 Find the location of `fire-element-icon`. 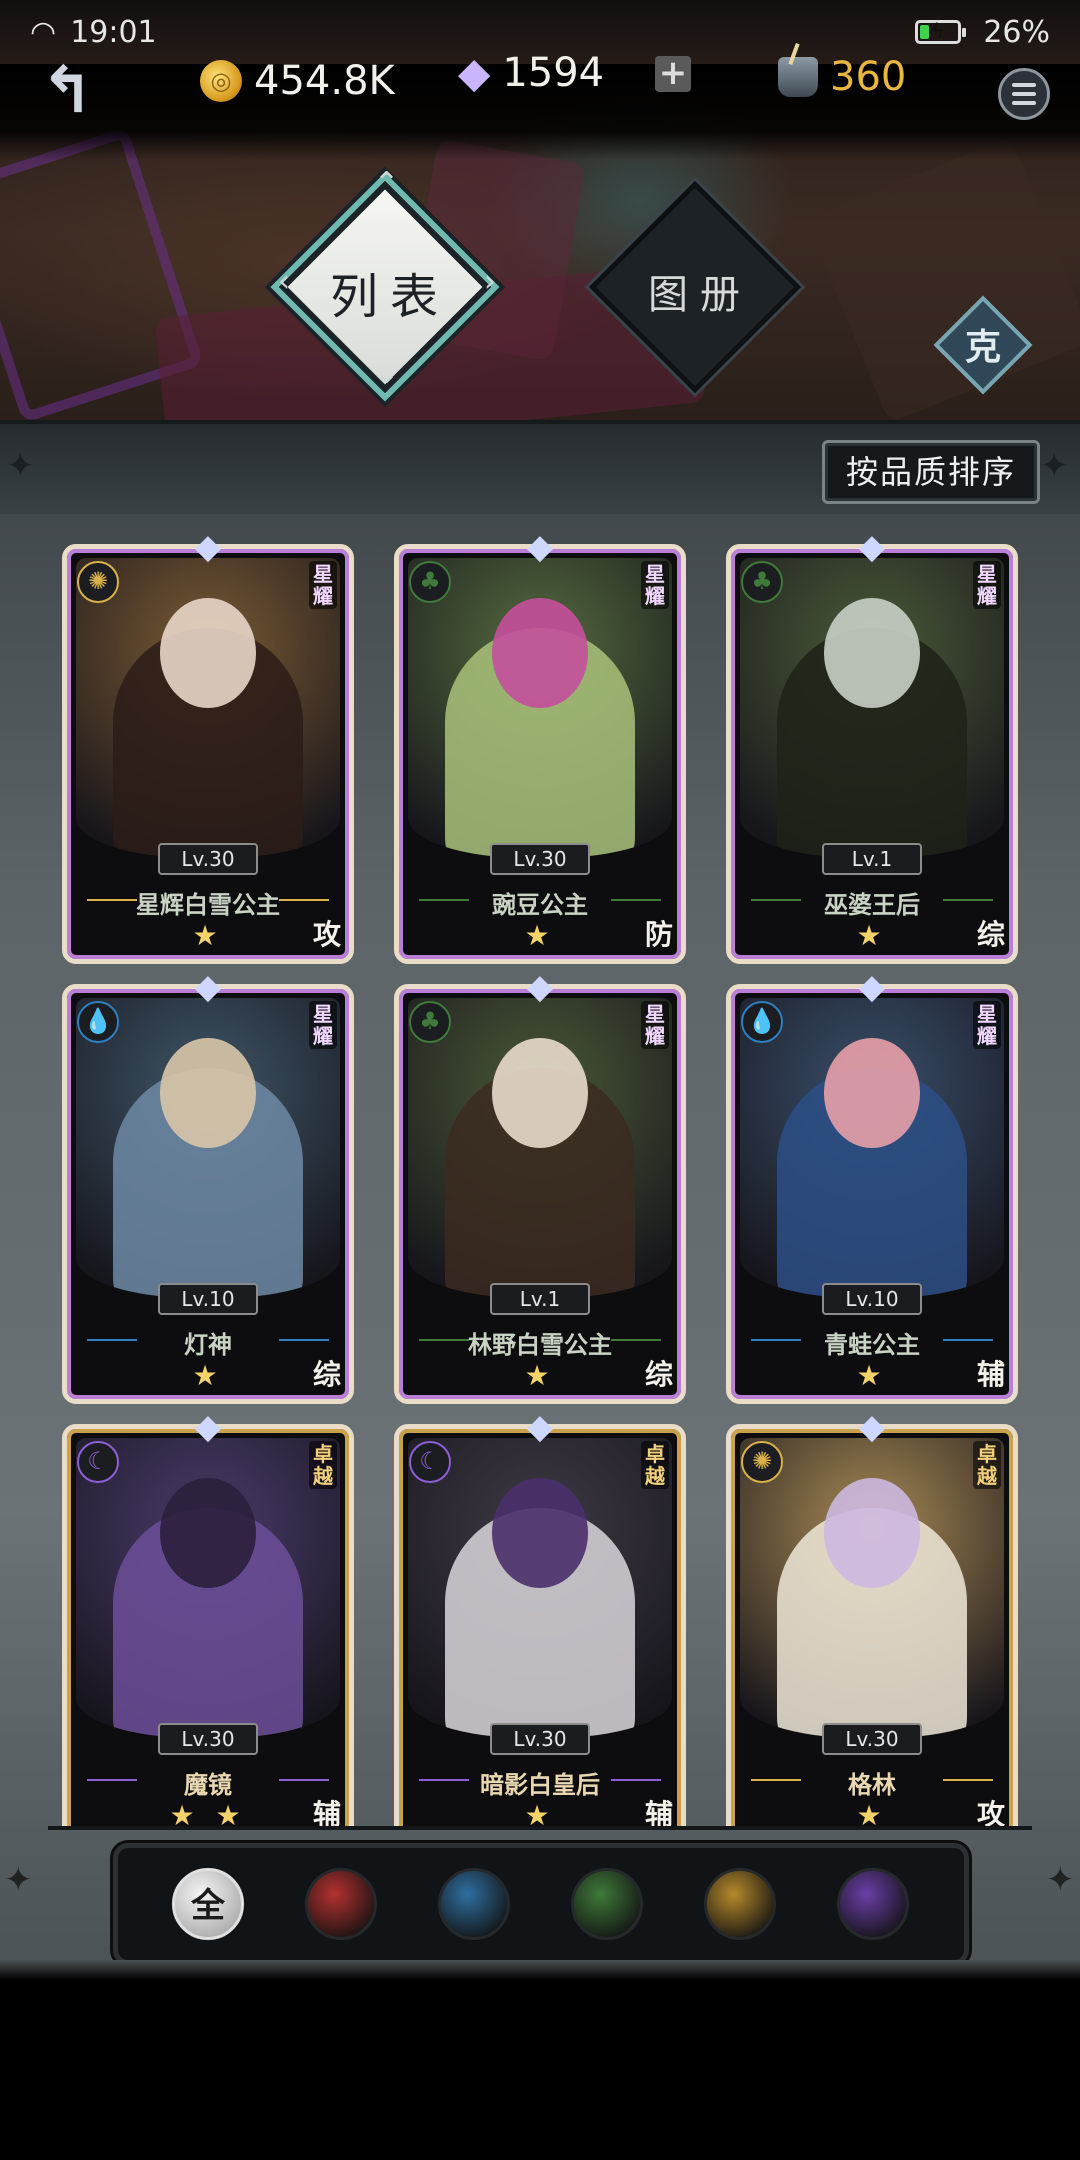

fire-element-icon is located at coordinates (341, 1904).